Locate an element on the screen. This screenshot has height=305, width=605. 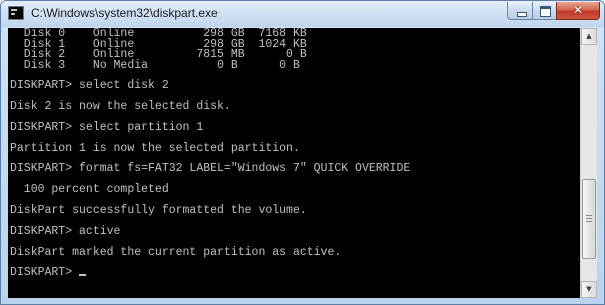
scroll-thumb is located at coordinates (589, 219).